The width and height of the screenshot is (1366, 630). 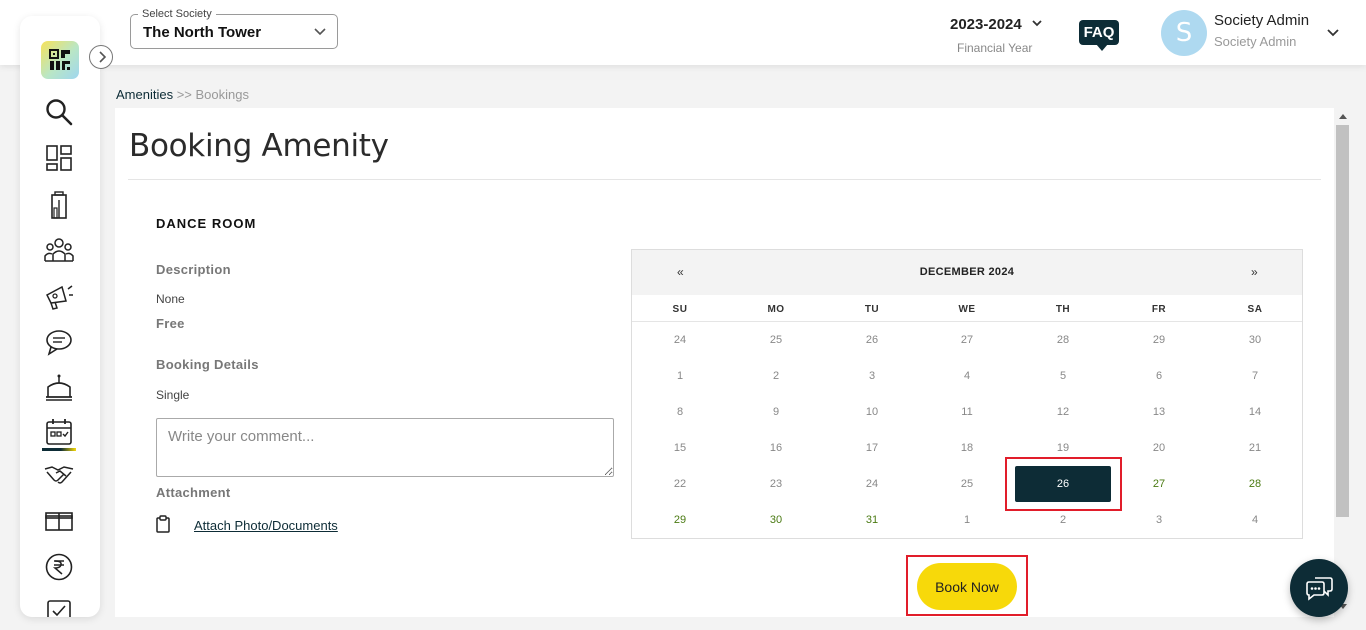 What do you see at coordinates (1159, 448) in the screenshot?
I see `calendar-day: 20` at bounding box center [1159, 448].